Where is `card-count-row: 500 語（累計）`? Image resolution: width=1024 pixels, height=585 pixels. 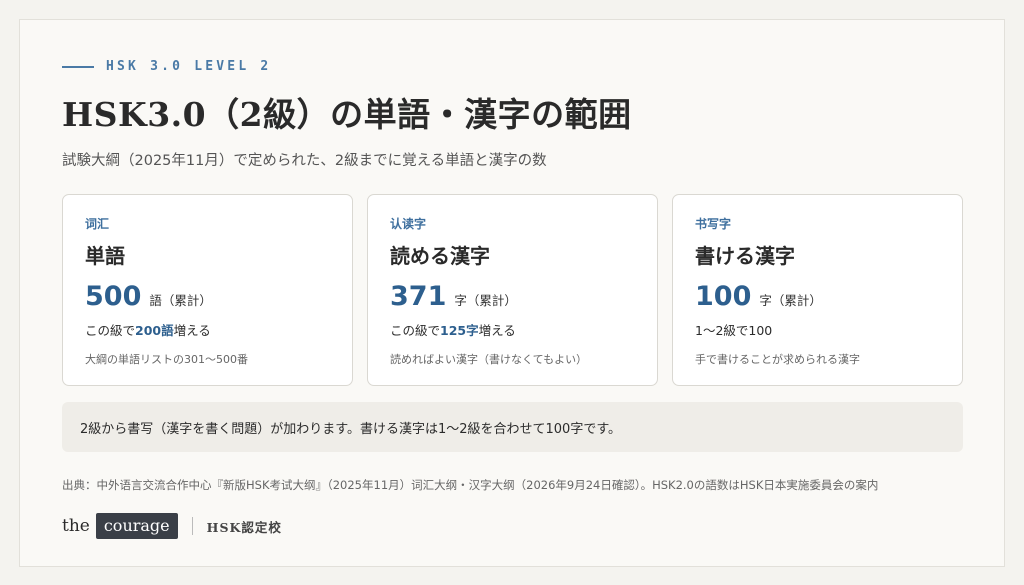
card-count-row: 500 語（累計） is located at coordinates (207, 296).